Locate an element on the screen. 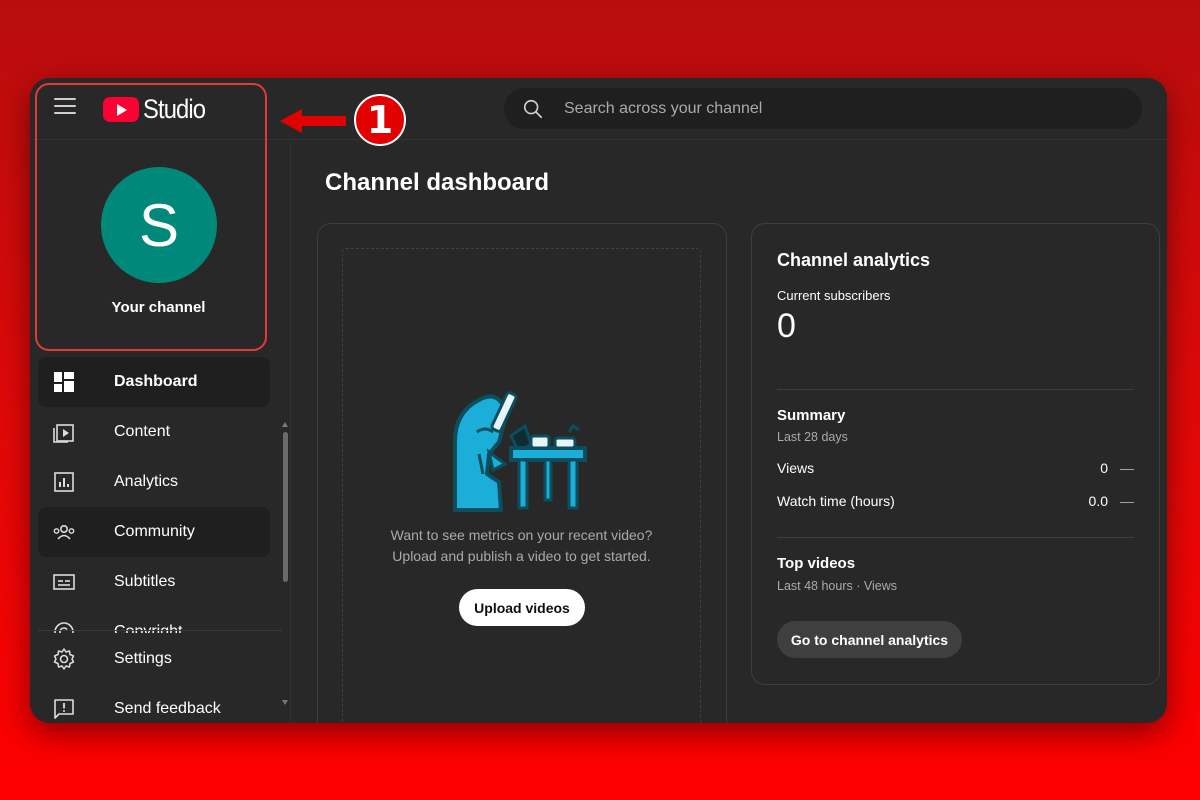 This screenshot has height=800, width=1200. sidebar-item-send-feedback: Send feedback is located at coordinates (160, 703).